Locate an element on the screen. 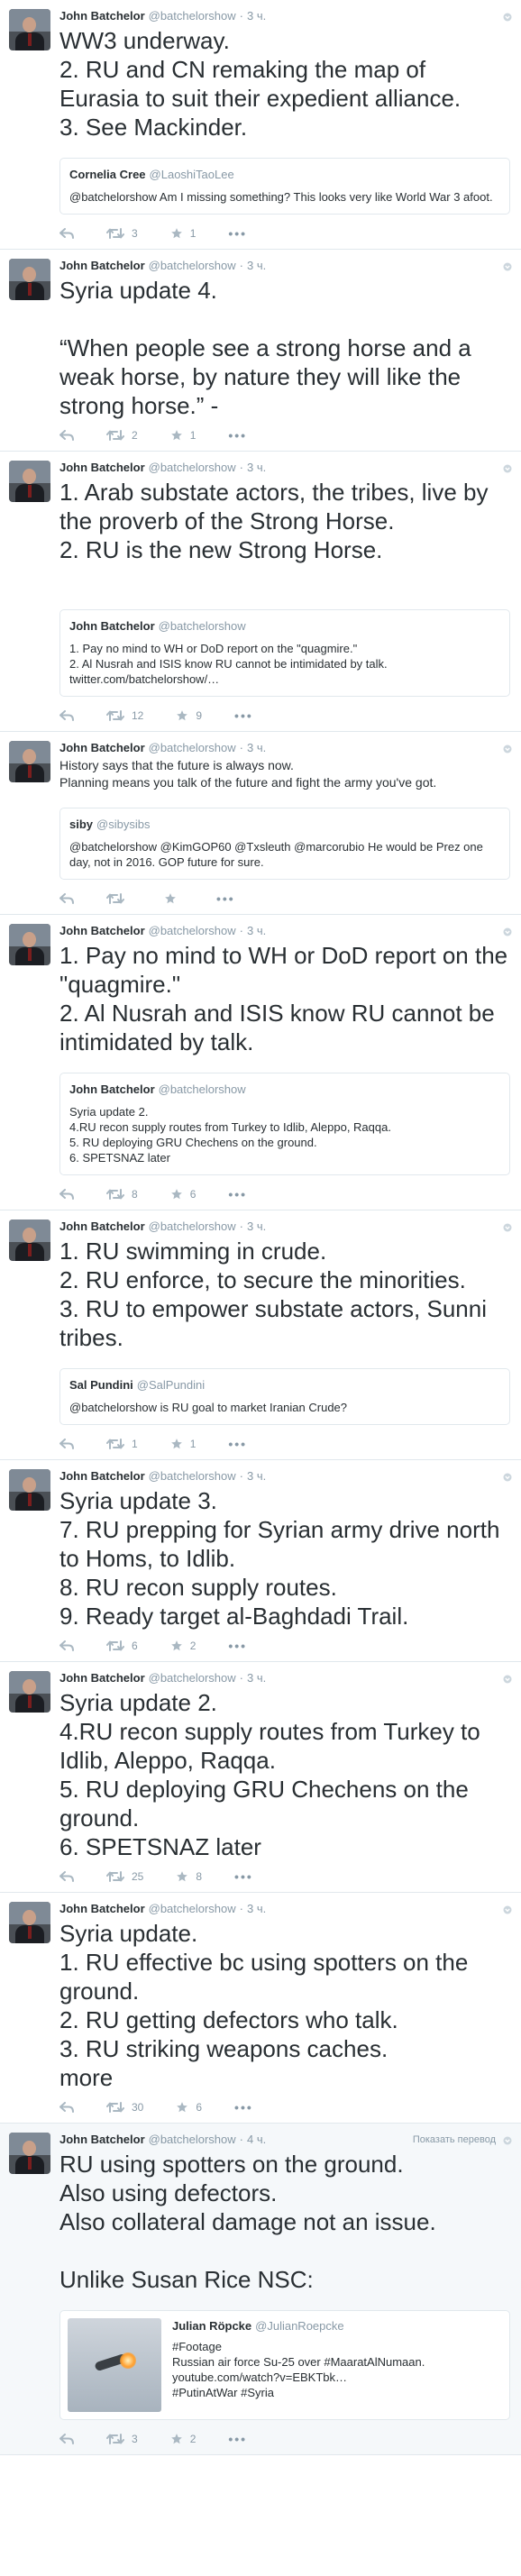  retweet-button: 8 is located at coordinates (122, 1194).